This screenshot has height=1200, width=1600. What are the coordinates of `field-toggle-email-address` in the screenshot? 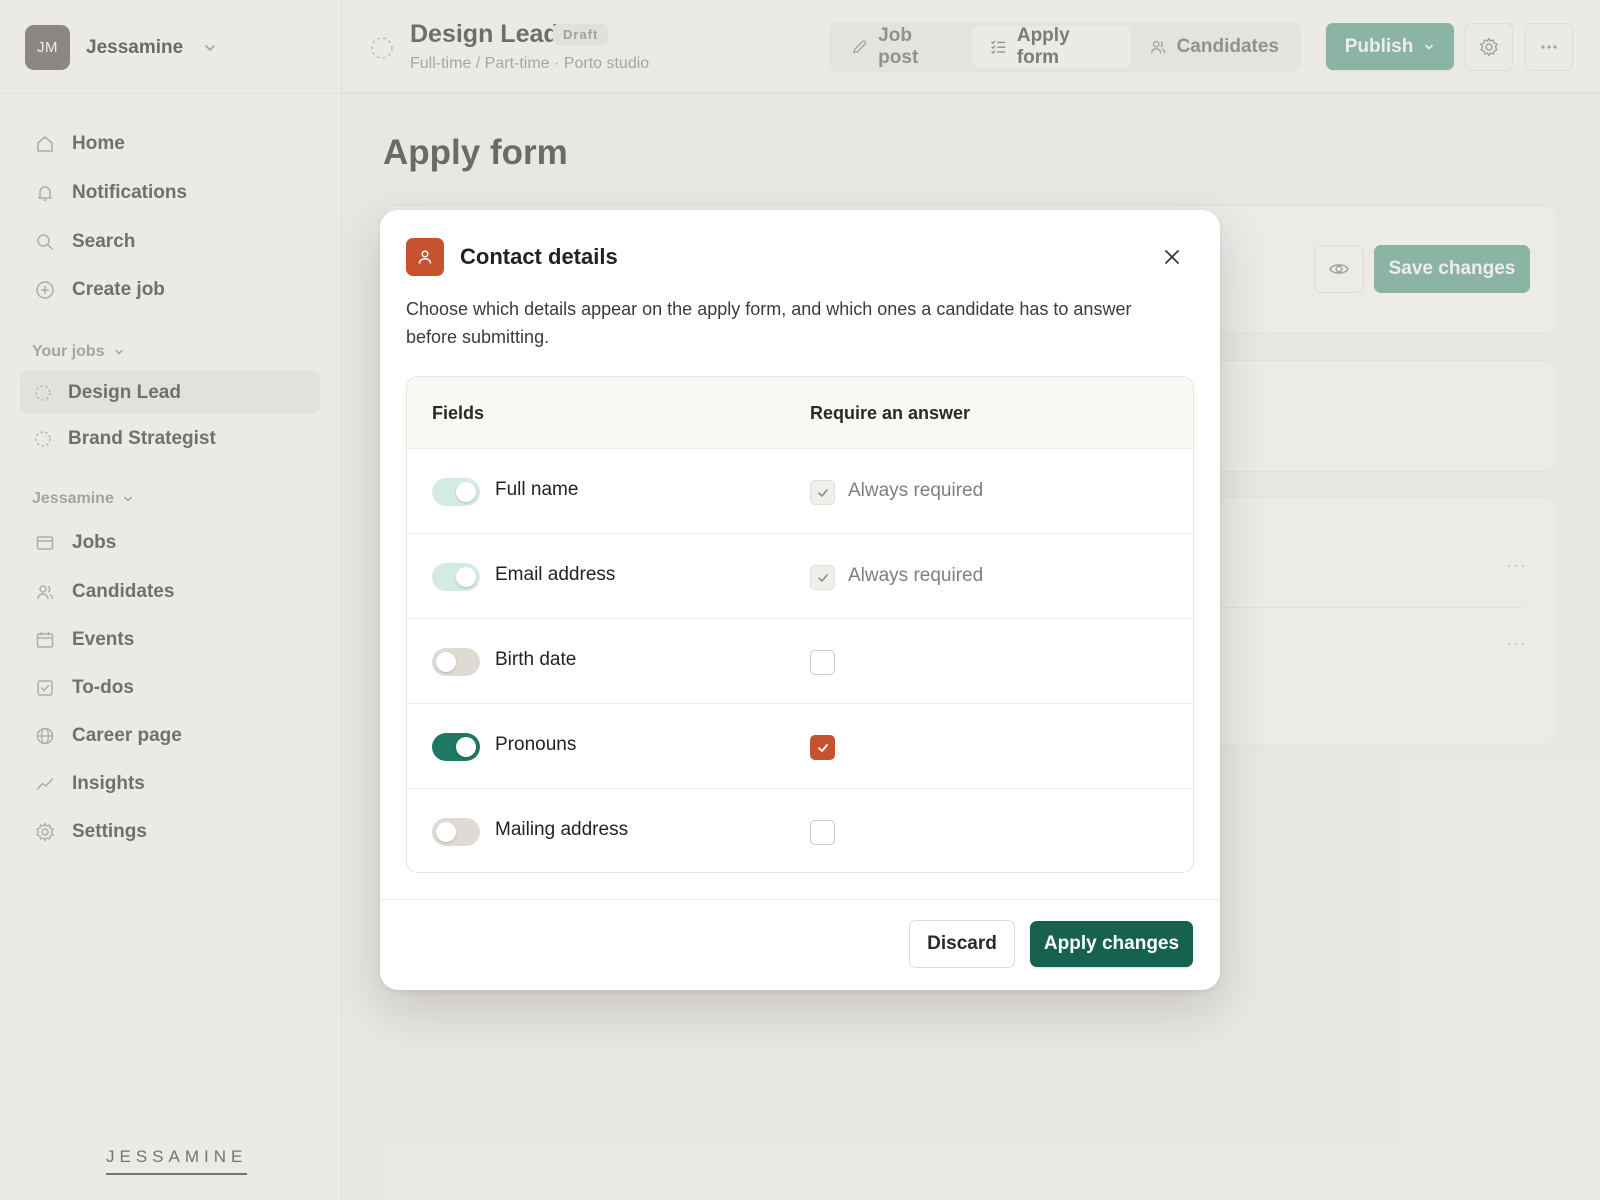 It's located at (456, 577).